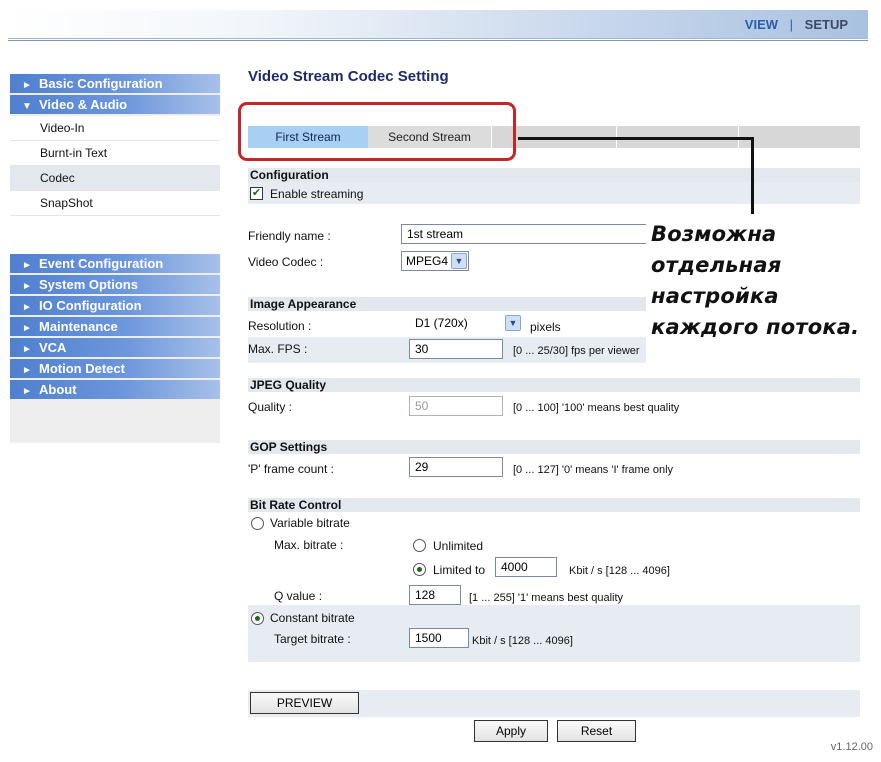 The width and height of the screenshot is (881, 762). What do you see at coordinates (298, 596) in the screenshot?
I see `q-value-label: Q value :` at bounding box center [298, 596].